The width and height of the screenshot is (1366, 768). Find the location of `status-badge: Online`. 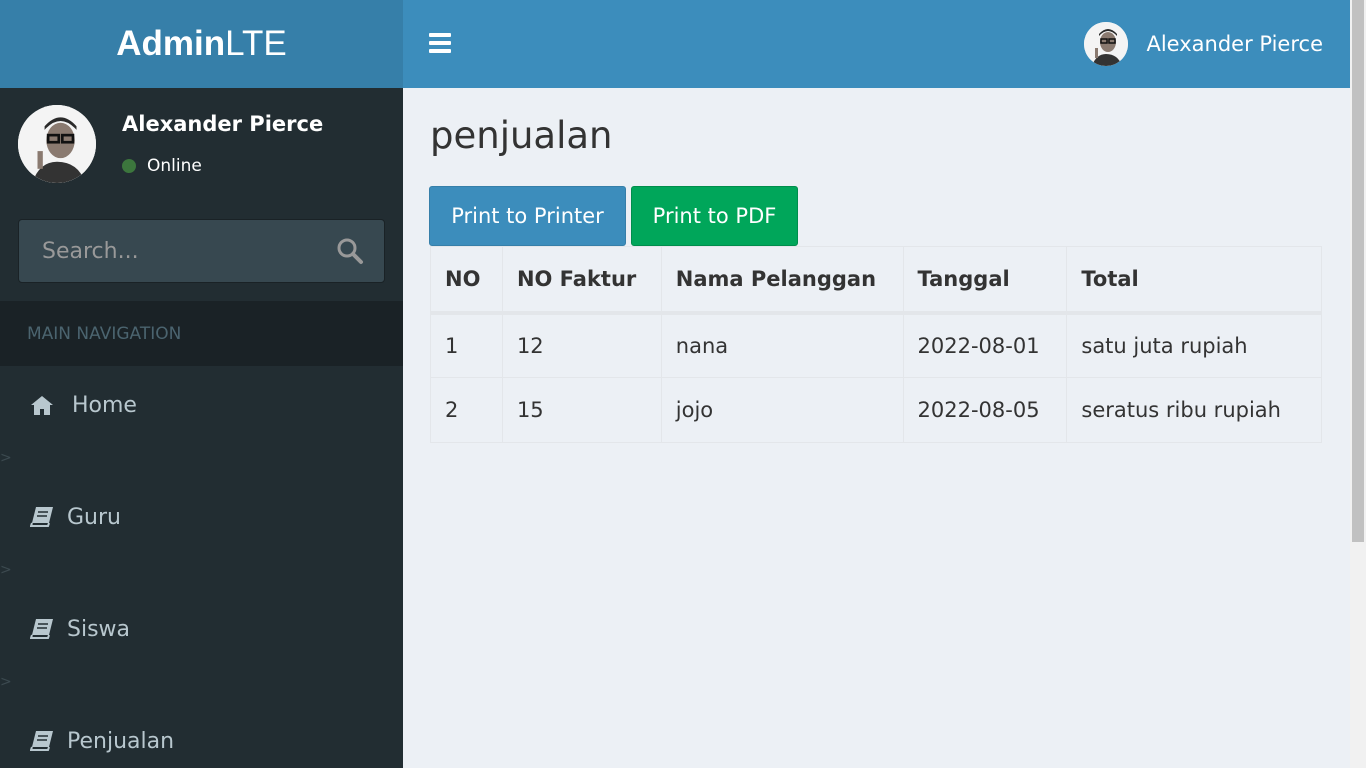

status-badge: Online is located at coordinates (162, 166).